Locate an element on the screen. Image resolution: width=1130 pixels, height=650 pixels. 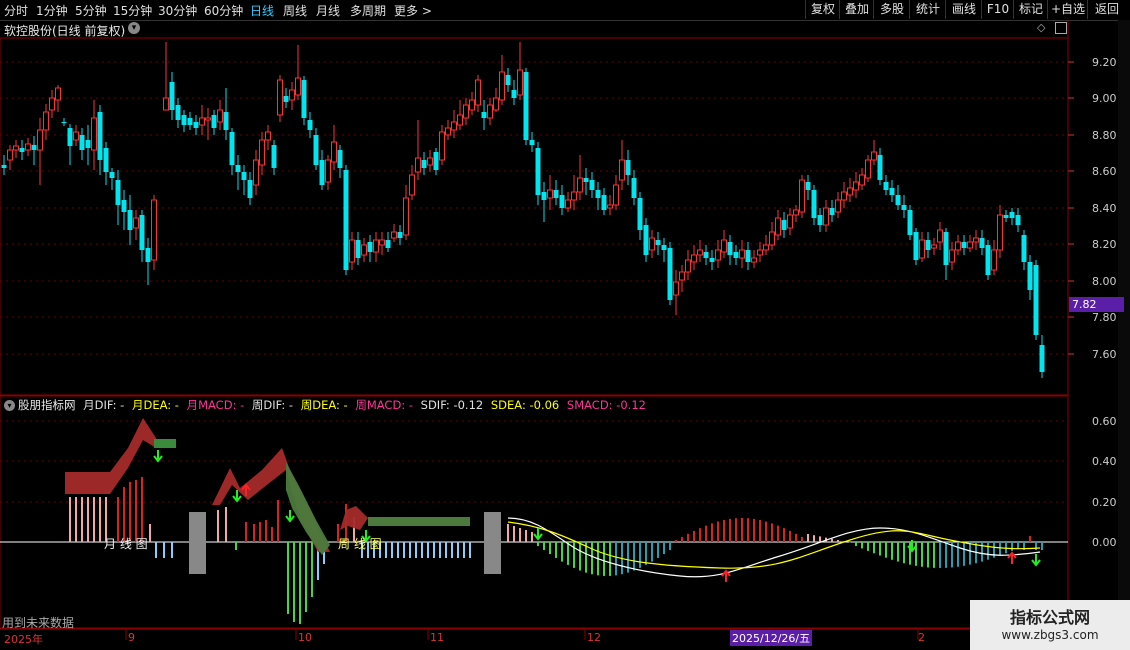
price-tick: 8.80 is located at coordinates (1104, 135).